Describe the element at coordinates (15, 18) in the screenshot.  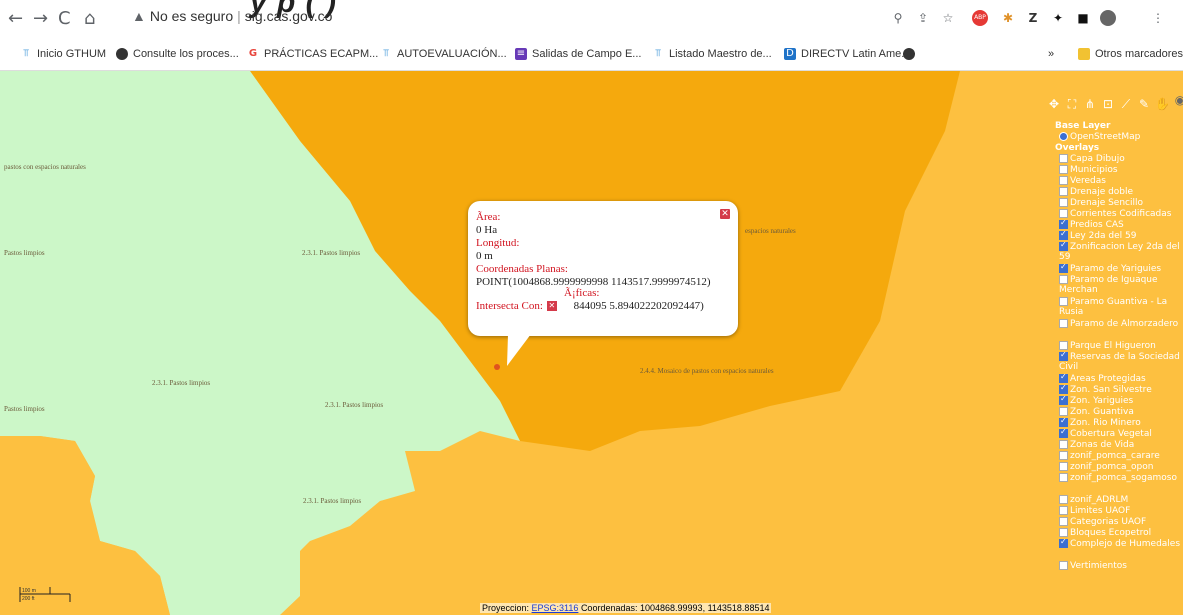
I see `back-icon: ←` at that location.